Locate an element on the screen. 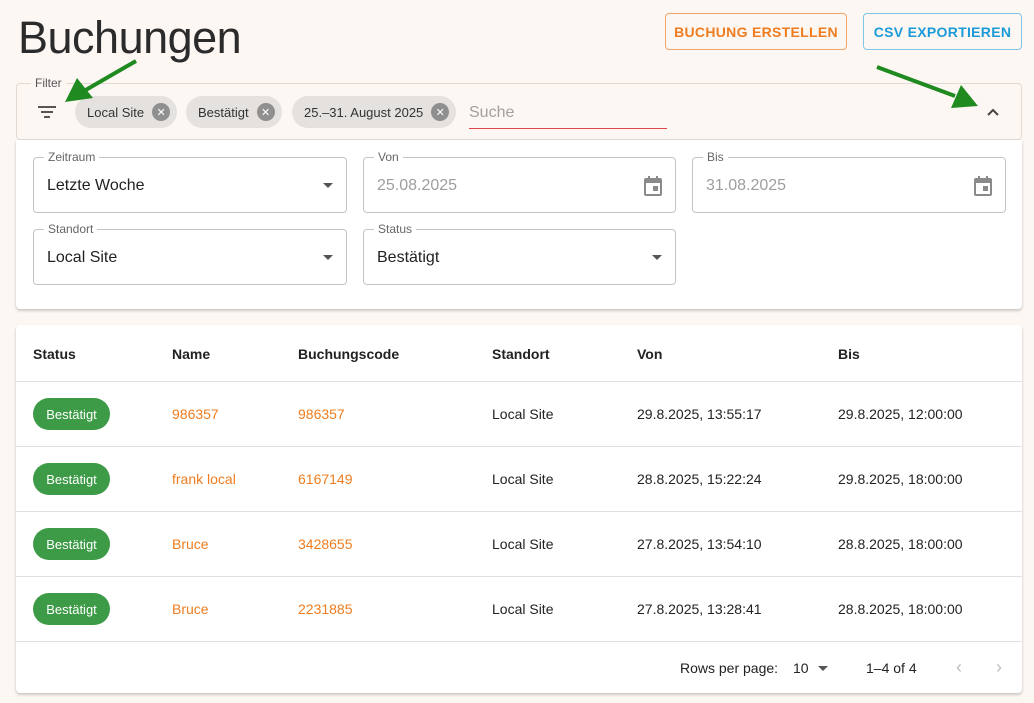 Image resolution: width=1034 pixels, height=703 pixels. von-cell: 27.8.2025, 13:54:10 is located at coordinates (699, 544).